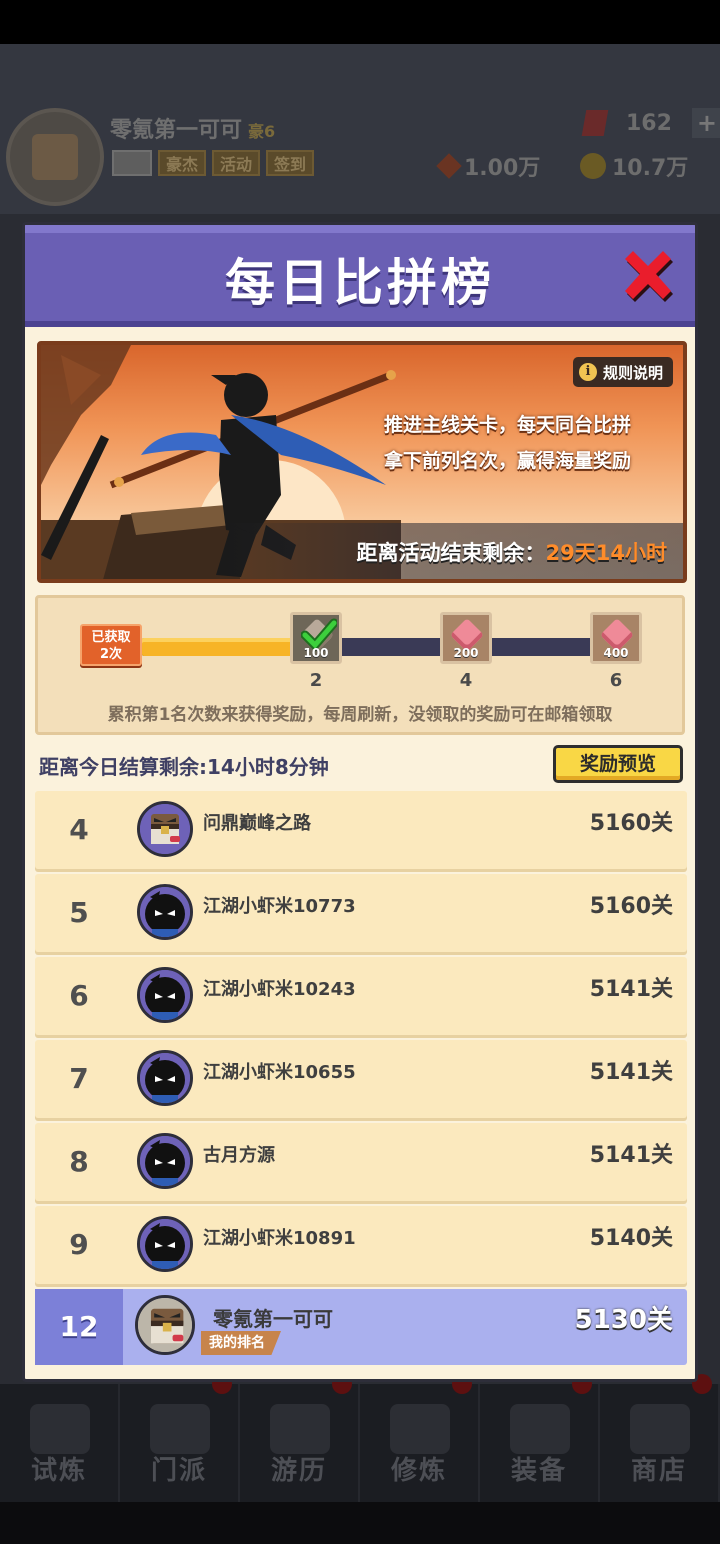 This screenshot has height=1544, width=720. I want to click on player-score: 5140关, so click(631, 1238).